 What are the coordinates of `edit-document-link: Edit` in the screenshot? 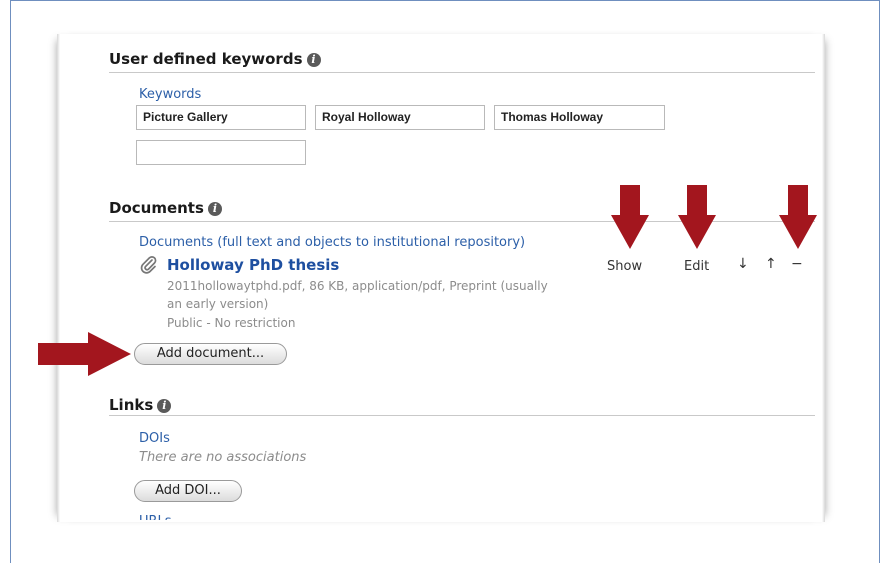 It's located at (696, 266).